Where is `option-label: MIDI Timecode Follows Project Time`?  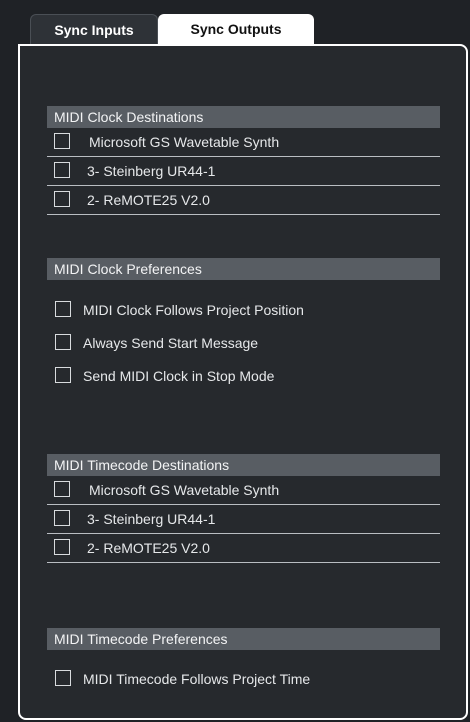
option-label: MIDI Timecode Follows Project Time is located at coordinates (197, 679).